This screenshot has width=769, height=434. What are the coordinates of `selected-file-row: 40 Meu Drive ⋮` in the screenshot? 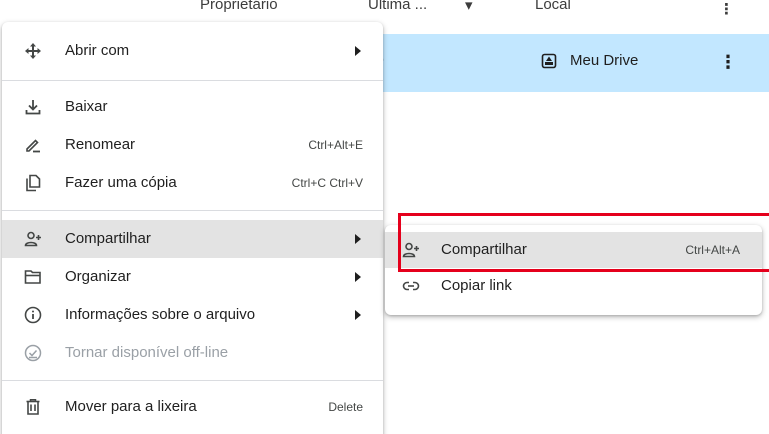 It's located at (557, 63).